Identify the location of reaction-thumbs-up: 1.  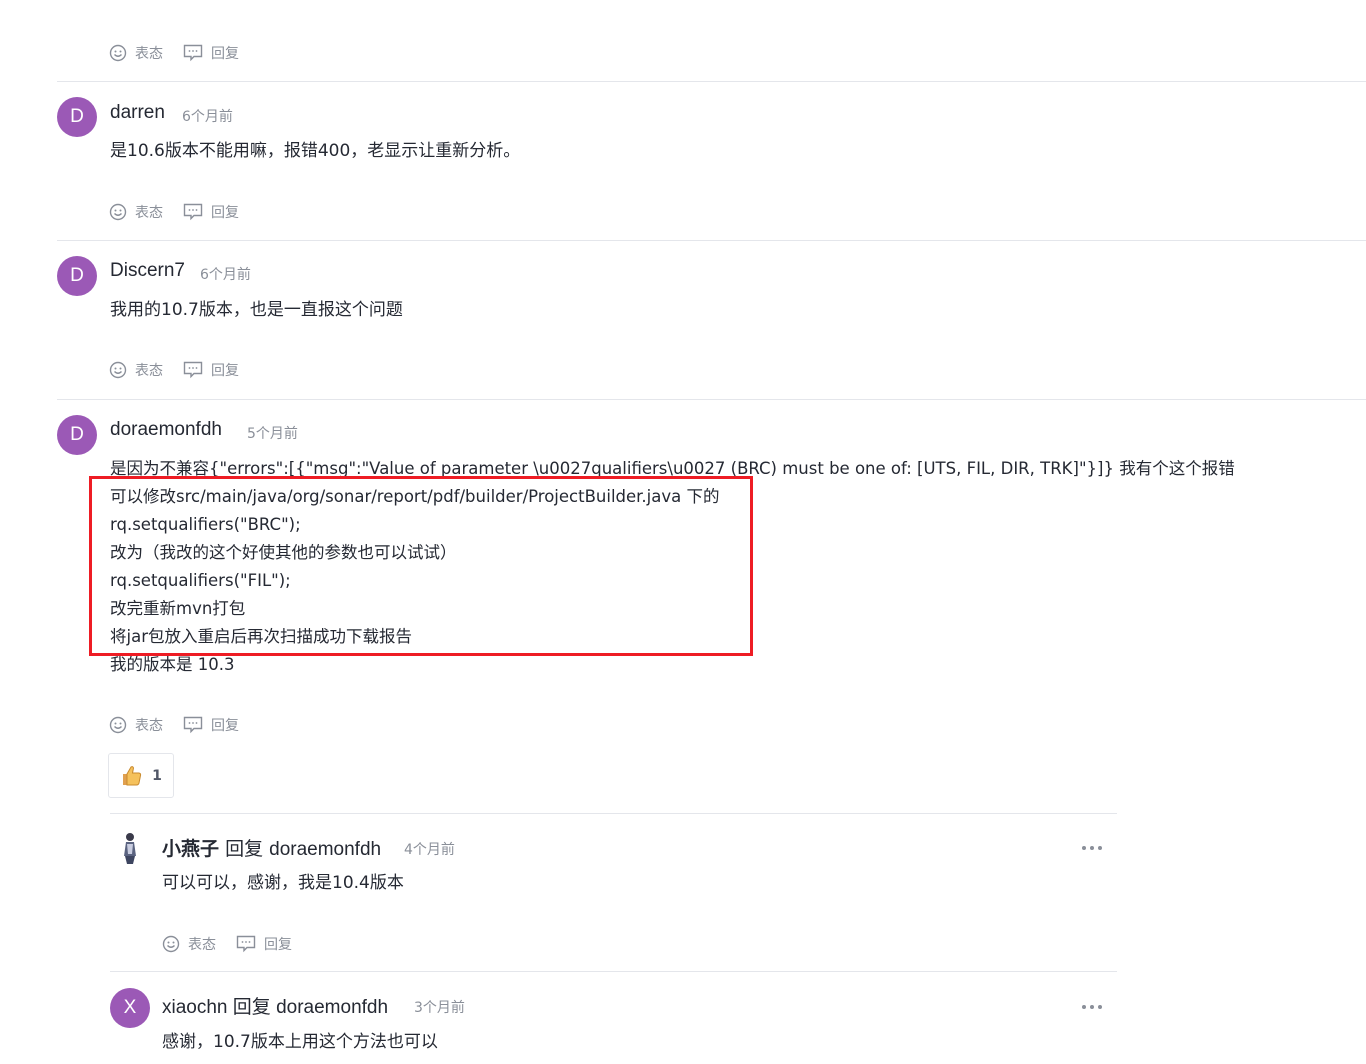
(141, 775).